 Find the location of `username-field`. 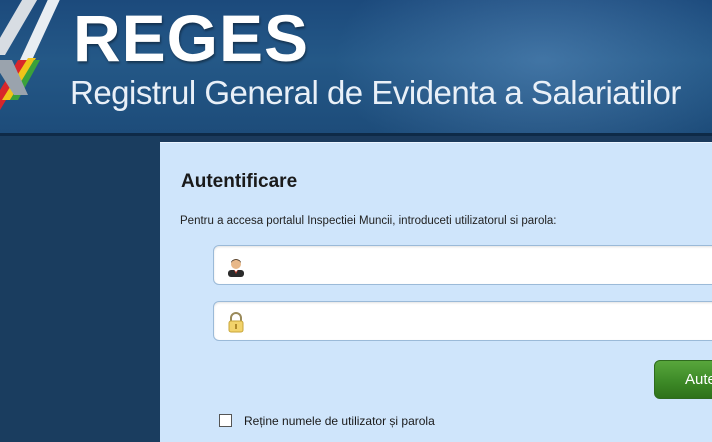

username-field is located at coordinates (462, 265).